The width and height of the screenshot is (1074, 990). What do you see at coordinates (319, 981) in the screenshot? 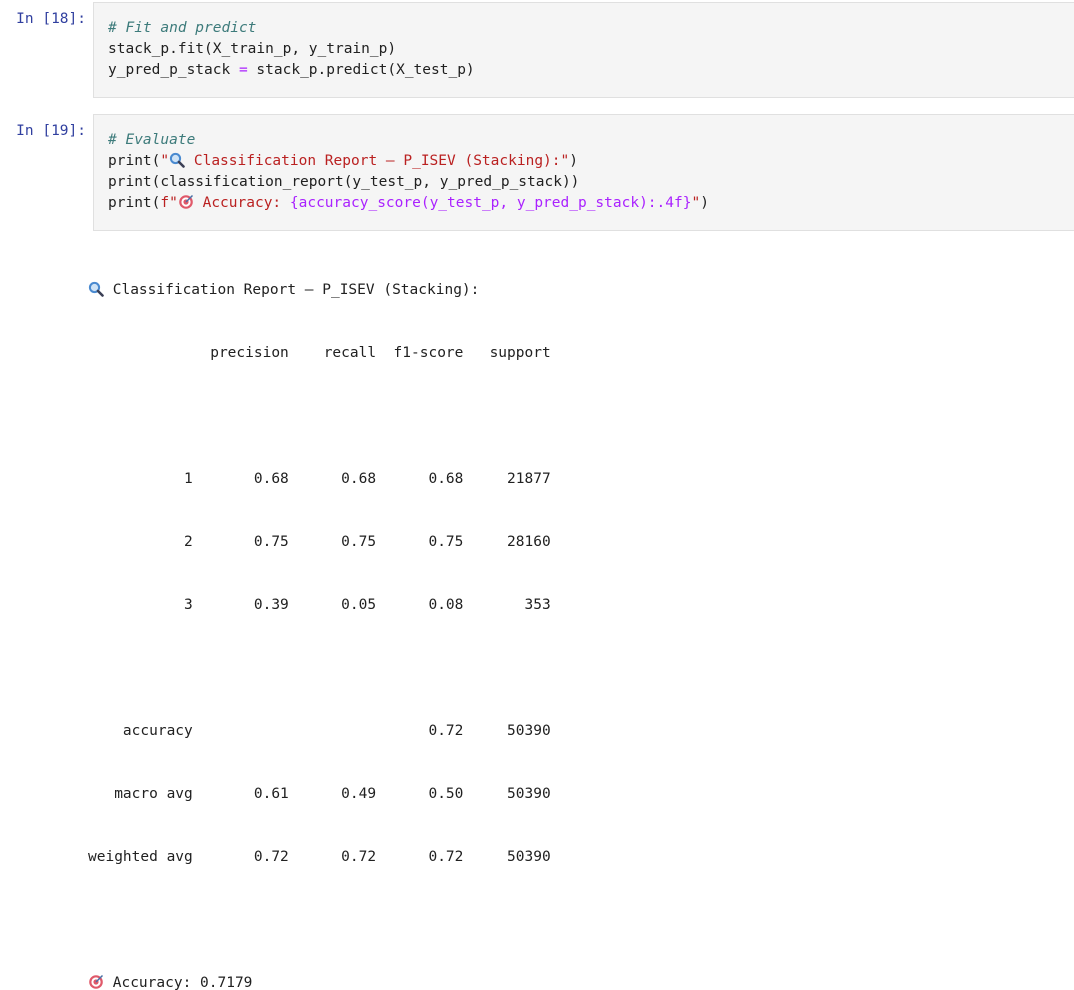
I see `accuracy-line: Accuracy: 0.7179` at bounding box center [319, 981].